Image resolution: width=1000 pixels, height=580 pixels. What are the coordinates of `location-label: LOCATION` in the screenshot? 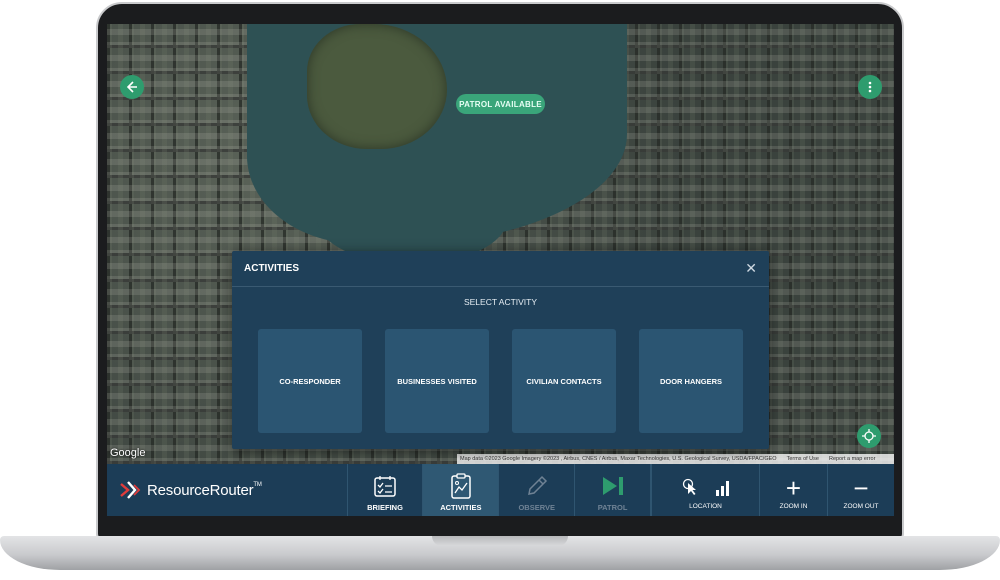 It's located at (705, 506).